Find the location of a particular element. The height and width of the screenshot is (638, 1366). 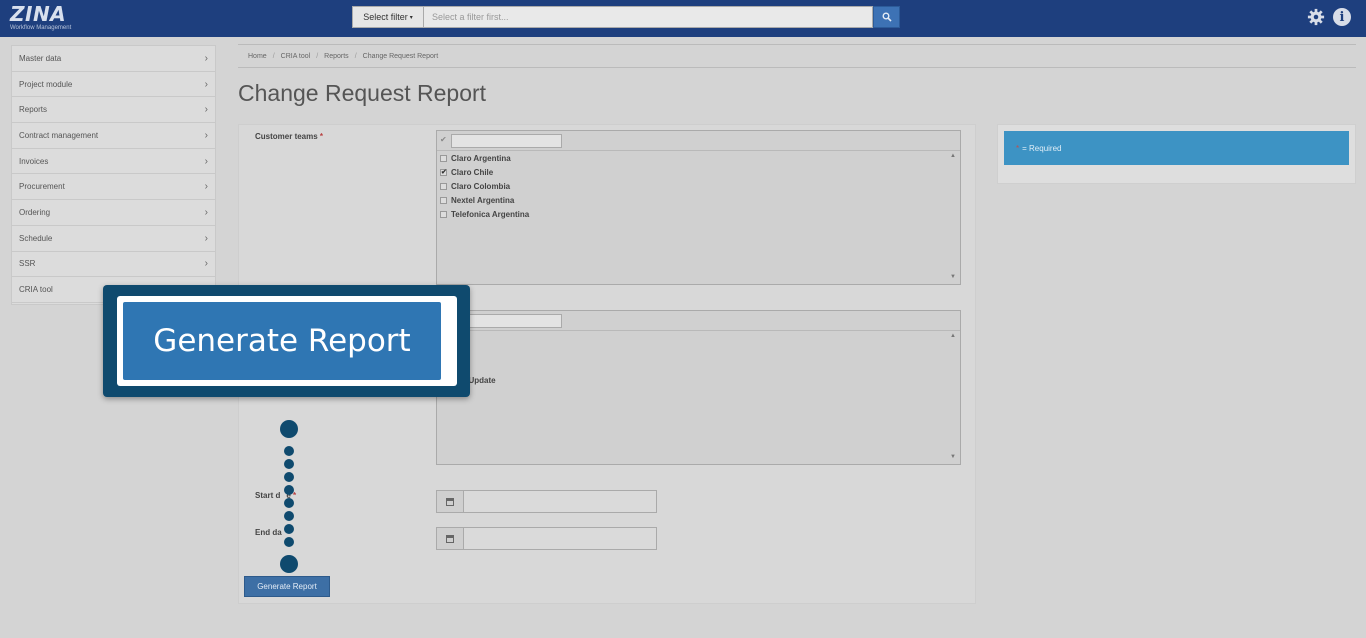

sidebar-item-project-module: Project module › is located at coordinates (113, 85).